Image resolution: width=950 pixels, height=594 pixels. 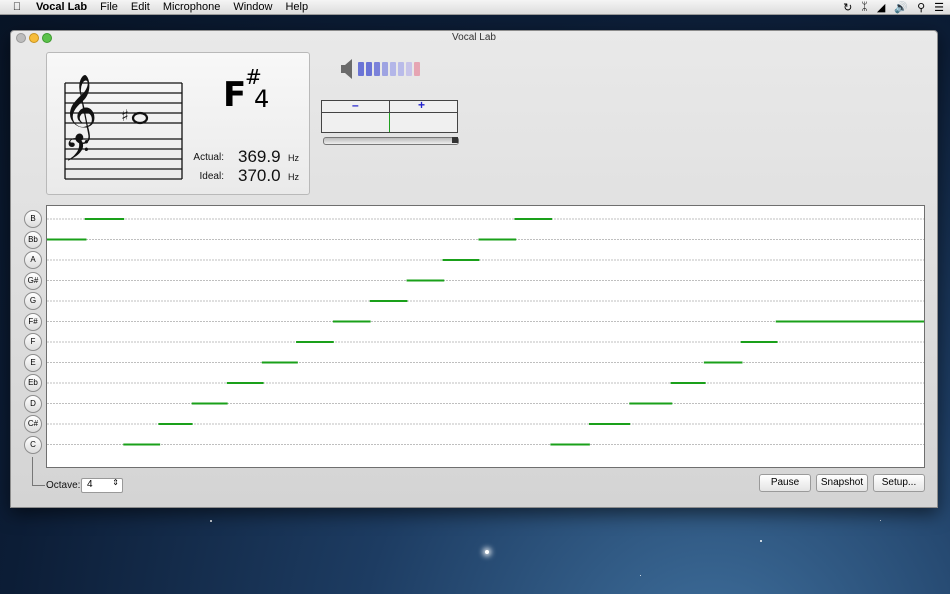 What do you see at coordinates (63, 485) in the screenshot?
I see `octave-label: Octave:` at bounding box center [63, 485].